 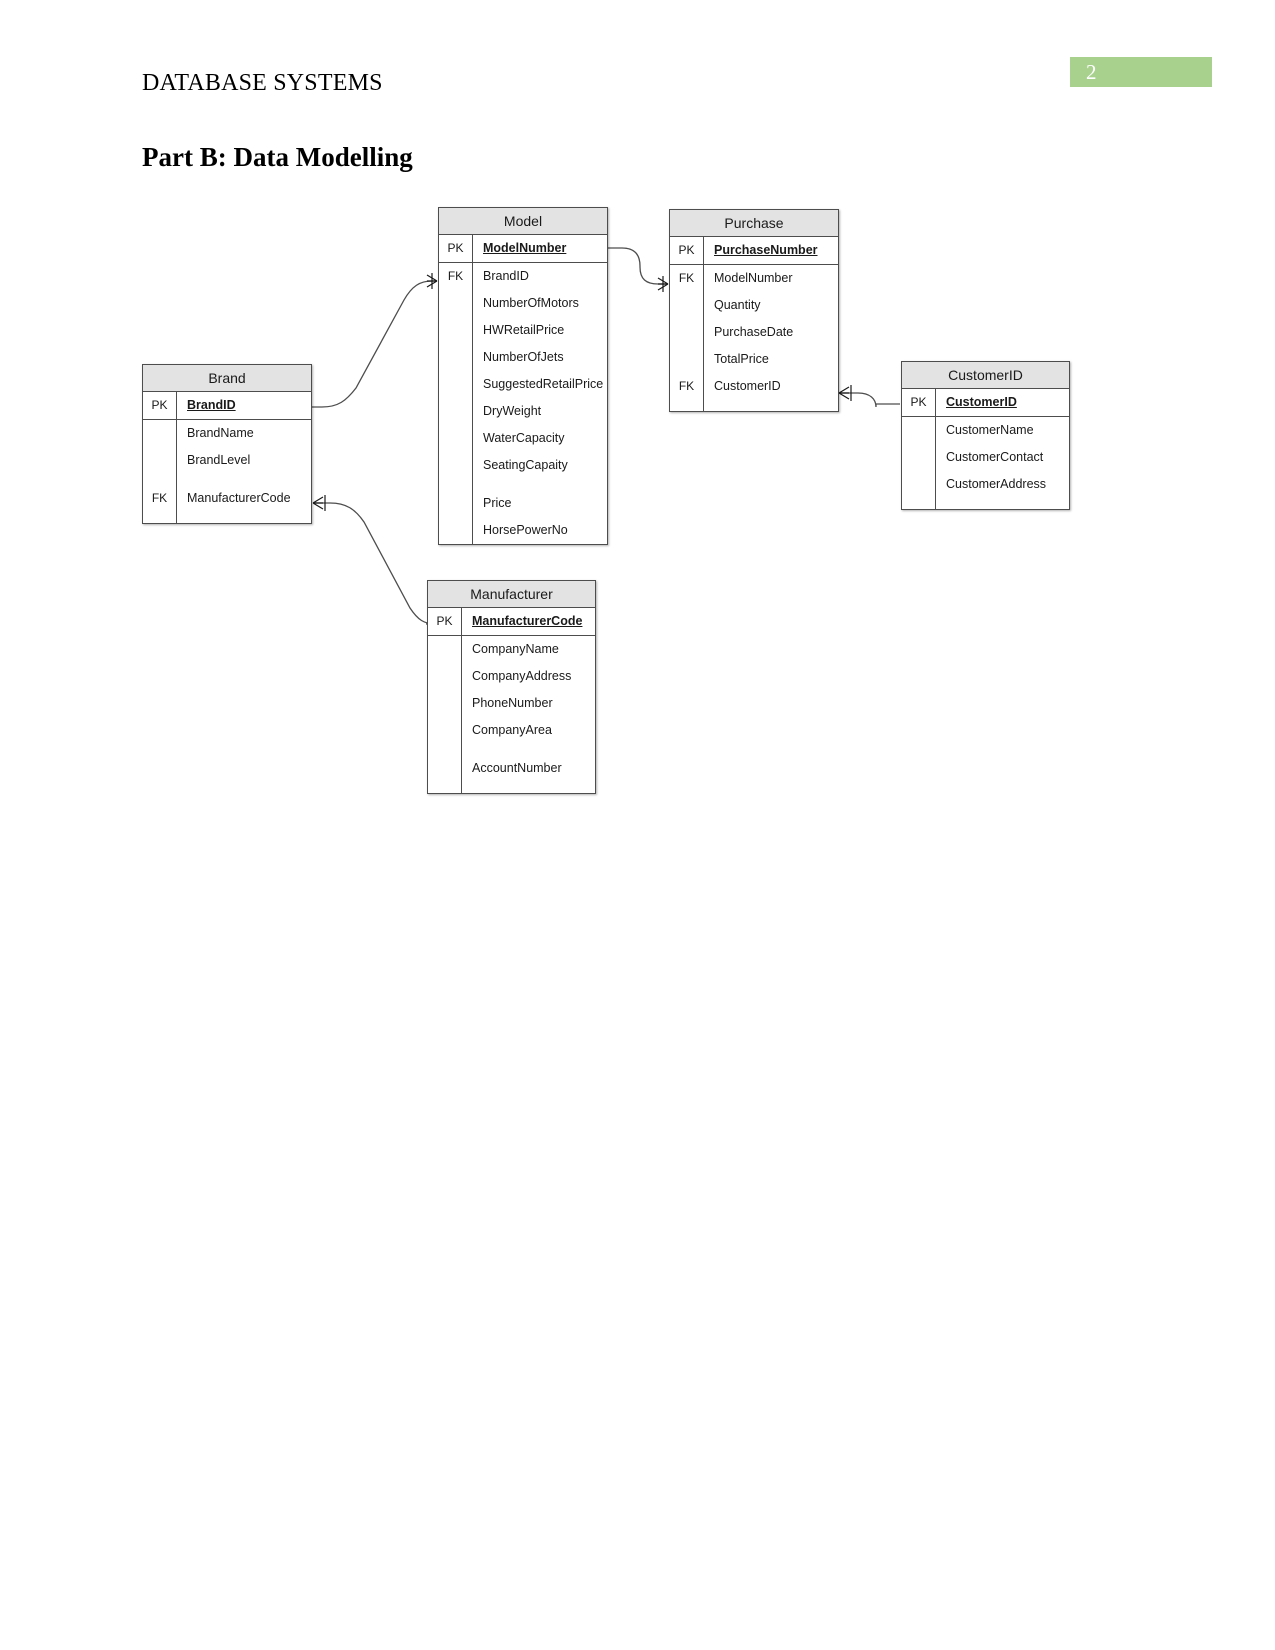 I want to click on attribute-name-model-0: ModelNumber, so click(x=539, y=248).